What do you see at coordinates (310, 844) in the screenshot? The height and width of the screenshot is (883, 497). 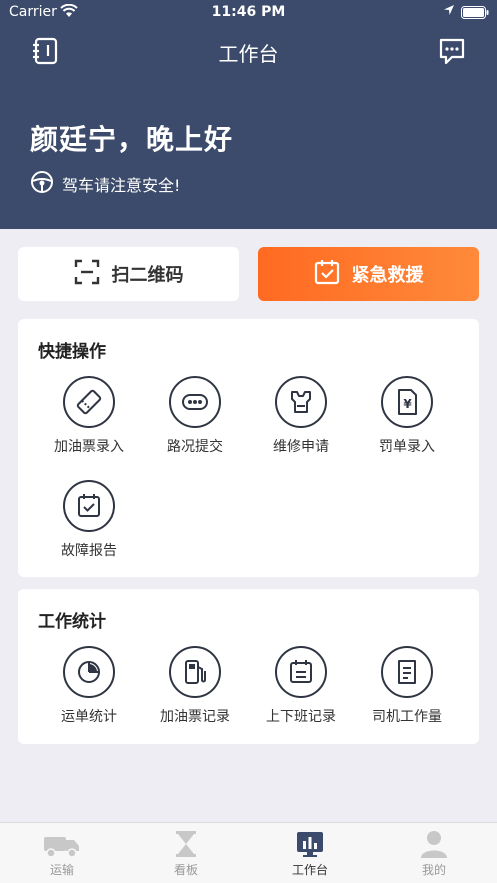 I see `dashboard-icon` at bounding box center [310, 844].